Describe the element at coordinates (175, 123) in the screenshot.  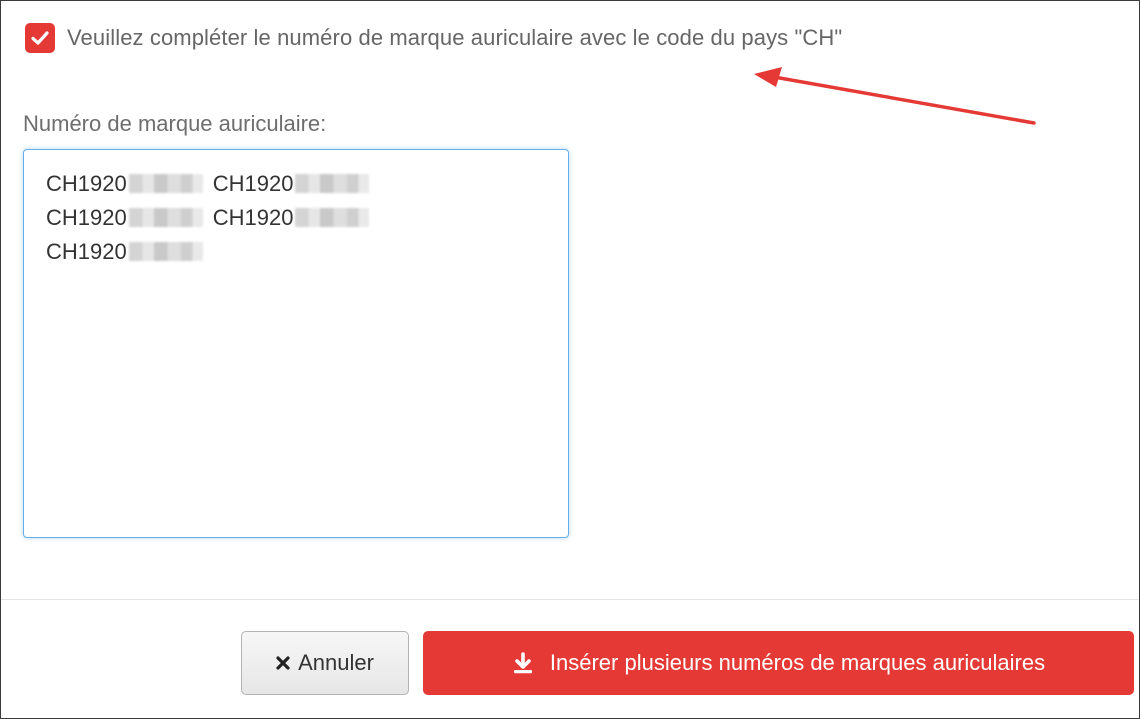
I see `ear-tag-field-label: Numéro de marque auriculaire:` at that location.